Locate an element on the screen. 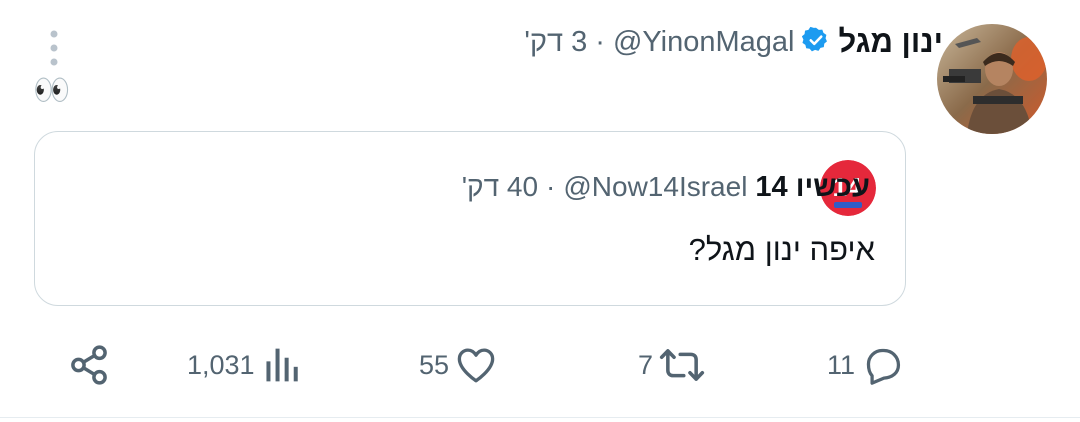 The height and width of the screenshot is (422, 1080). quoted-tweet-text: איפה ינון מגל? is located at coordinates (781, 249).